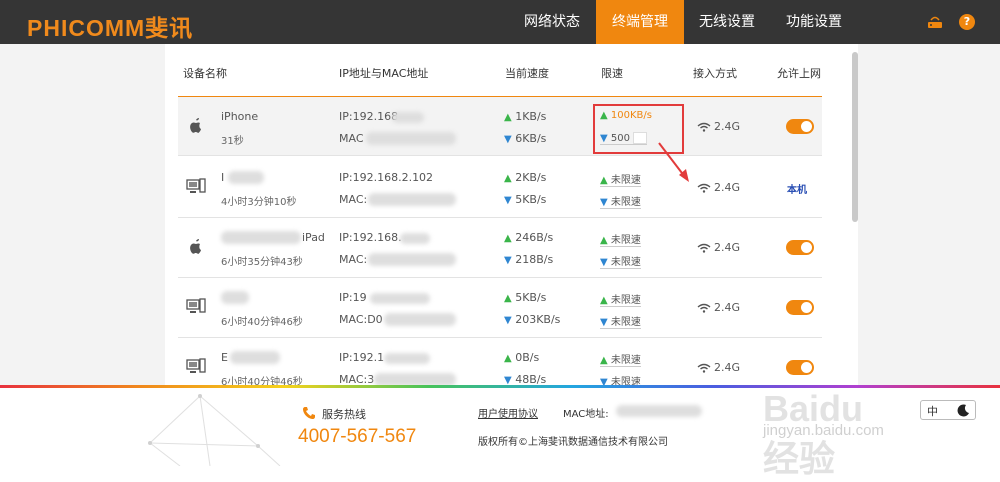  Describe the element at coordinates (963, 410) in the screenshot. I see `moon-icon` at that location.